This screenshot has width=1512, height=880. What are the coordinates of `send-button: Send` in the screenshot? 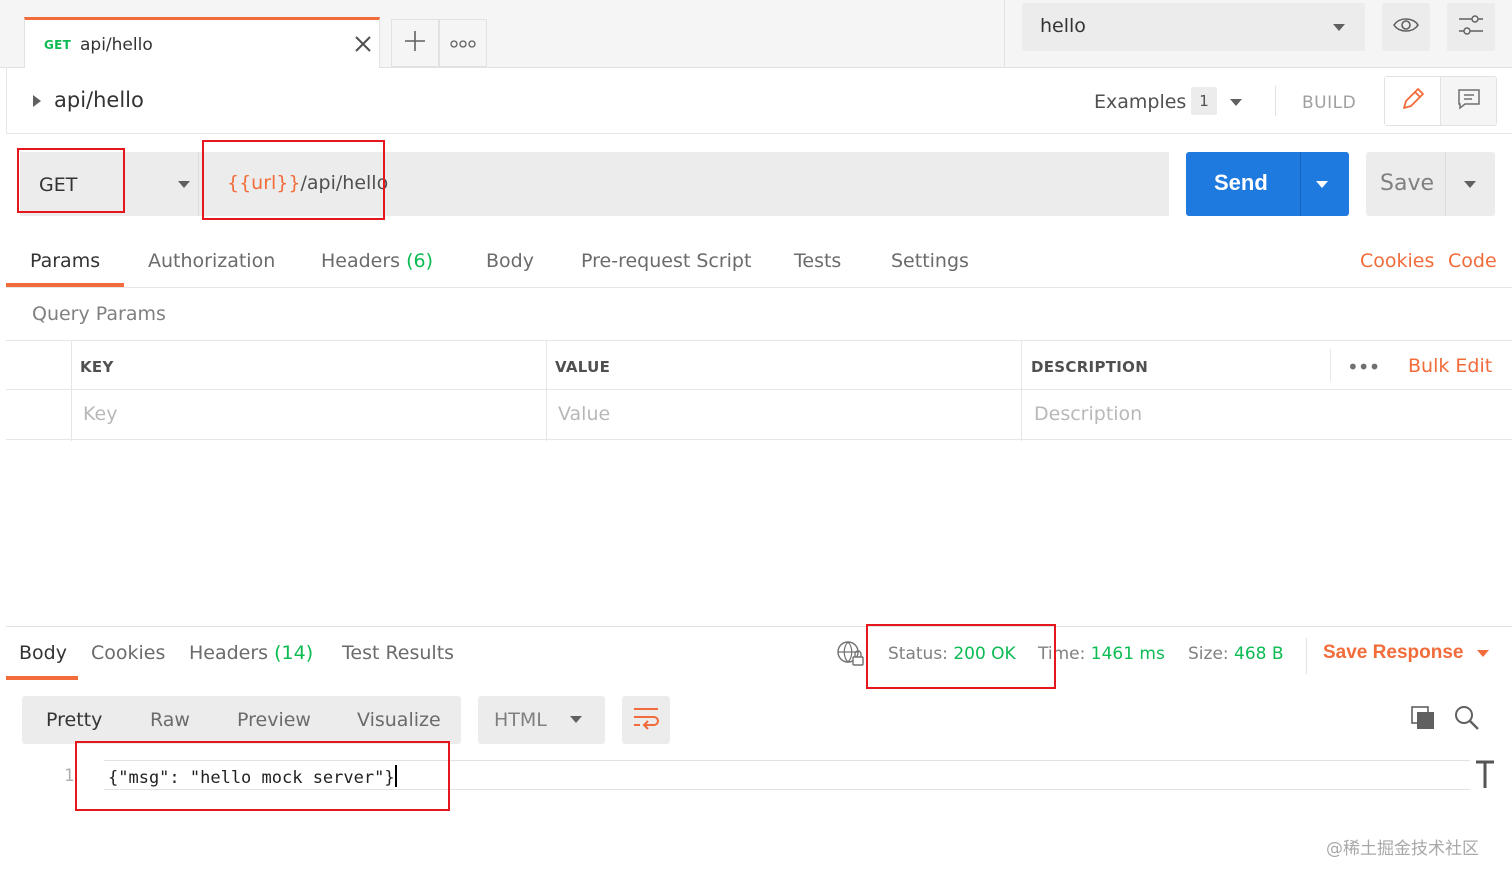 It's located at (1267, 184).